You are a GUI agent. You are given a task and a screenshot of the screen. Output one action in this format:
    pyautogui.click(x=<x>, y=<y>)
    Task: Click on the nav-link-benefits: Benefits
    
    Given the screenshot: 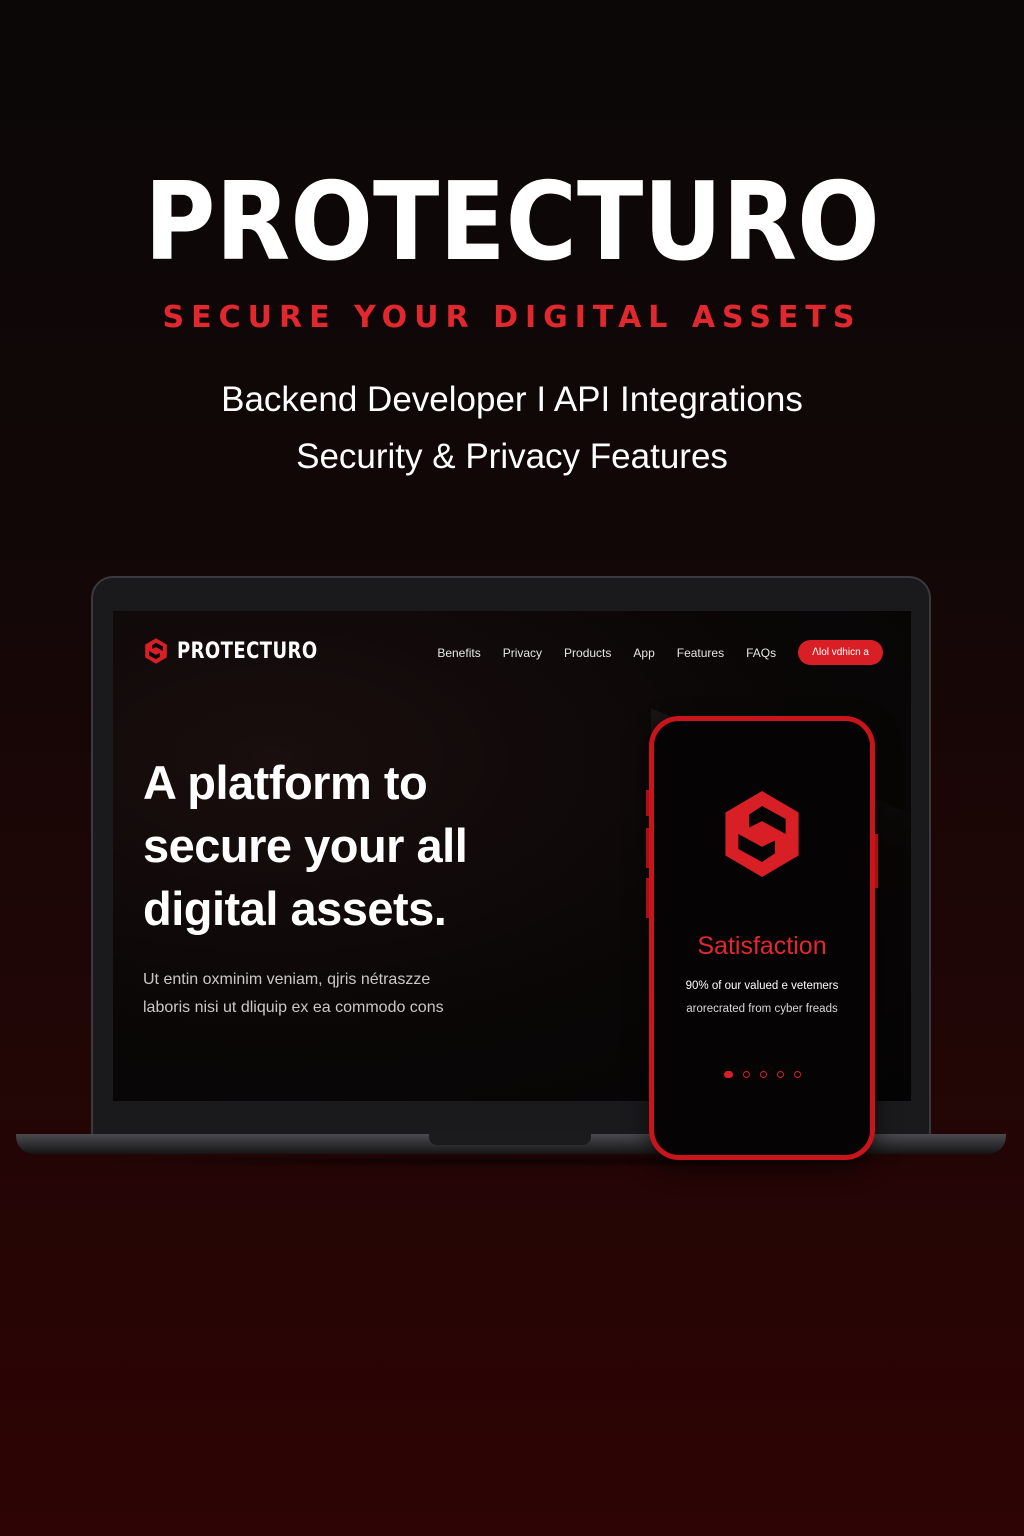 What is the action you would take?
    pyautogui.click(x=458, y=653)
    